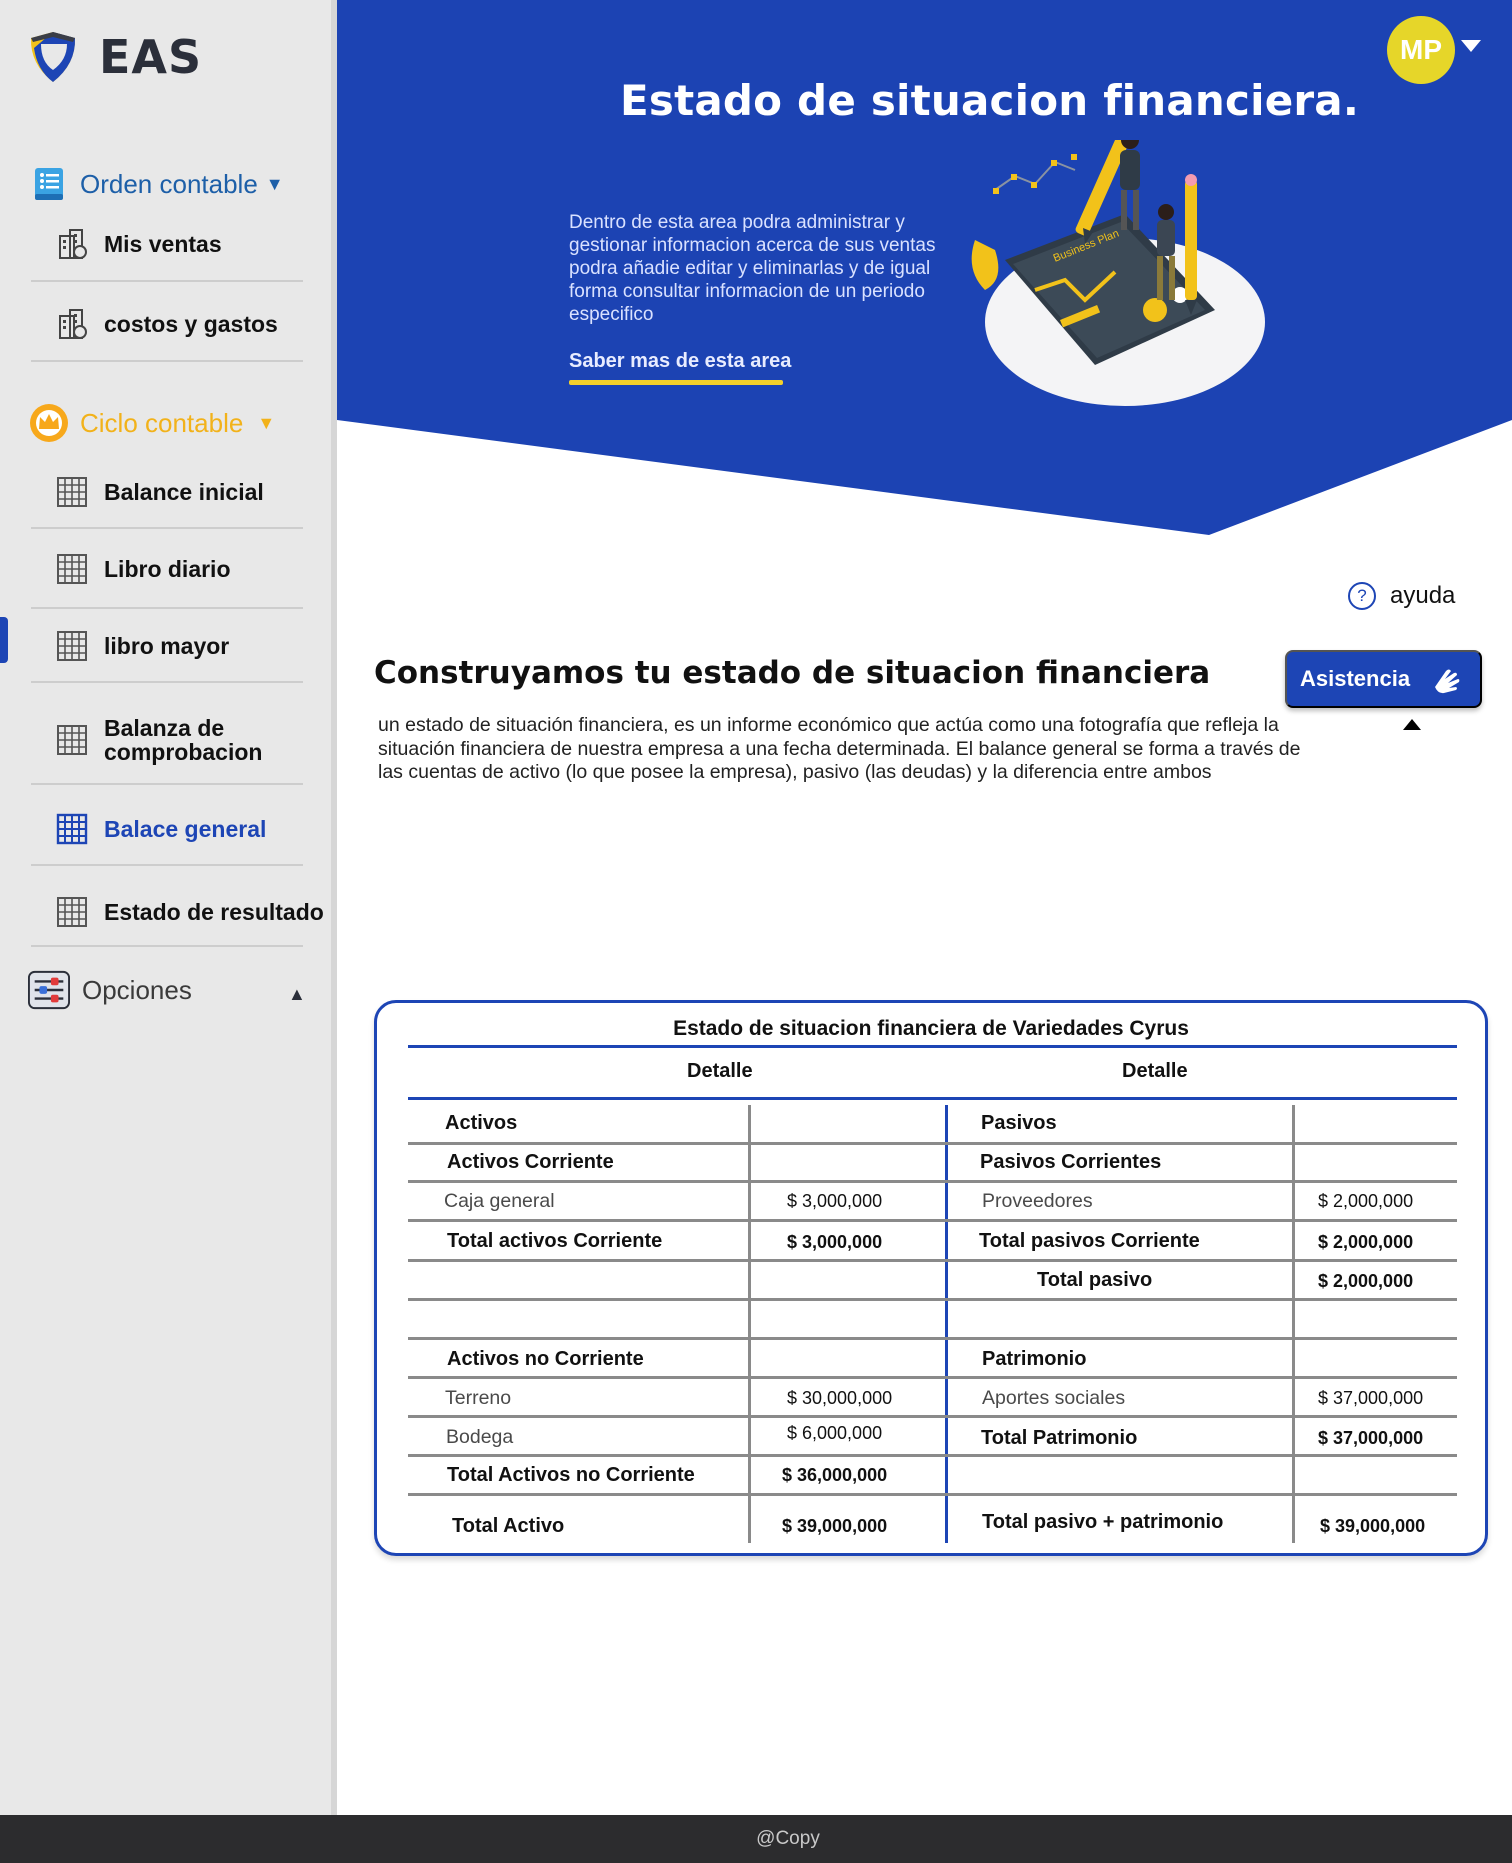 The width and height of the screenshot is (1512, 1863). What do you see at coordinates (1059, 1438) in the screenshot?
I see `total-patrimonio-label: Total Patrimonio` at bounding box center [1059, 1438].